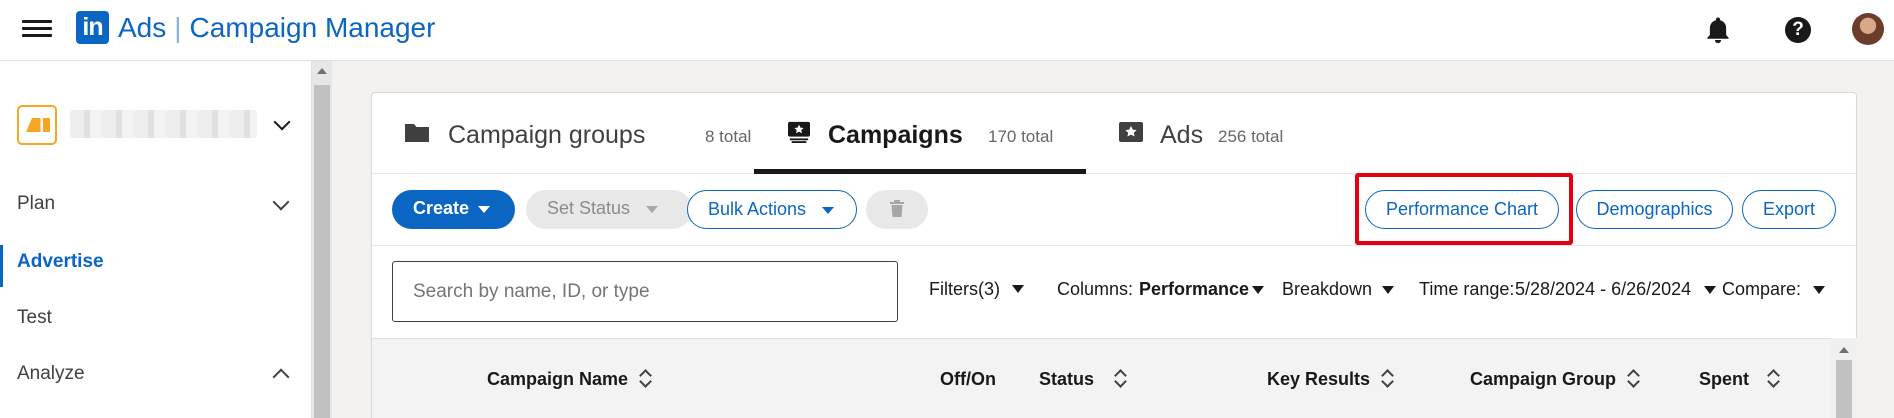  What do you see at coordinates (1467, 289) in the screenshot?
I see `time-range-label: Time range:` at bounding box center [1467, 289].